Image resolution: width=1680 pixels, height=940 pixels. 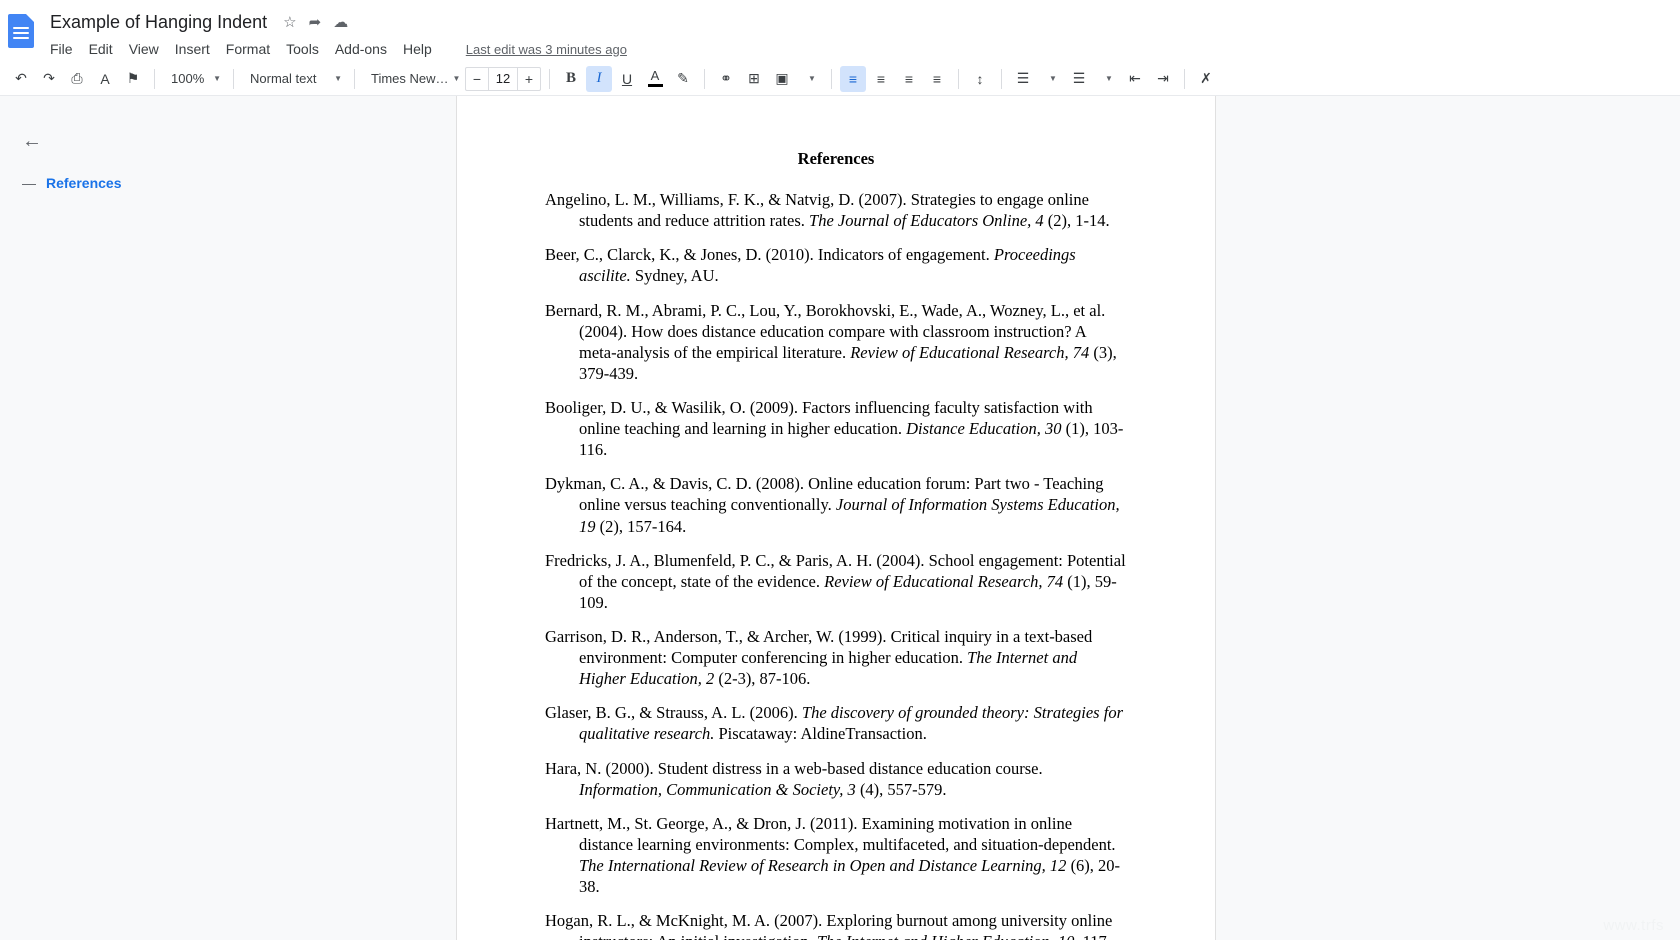 What do you see at coordinates (101, 49) in the screenshot?
I see `menu-edit: Edit` at bounding box center [101, 49].